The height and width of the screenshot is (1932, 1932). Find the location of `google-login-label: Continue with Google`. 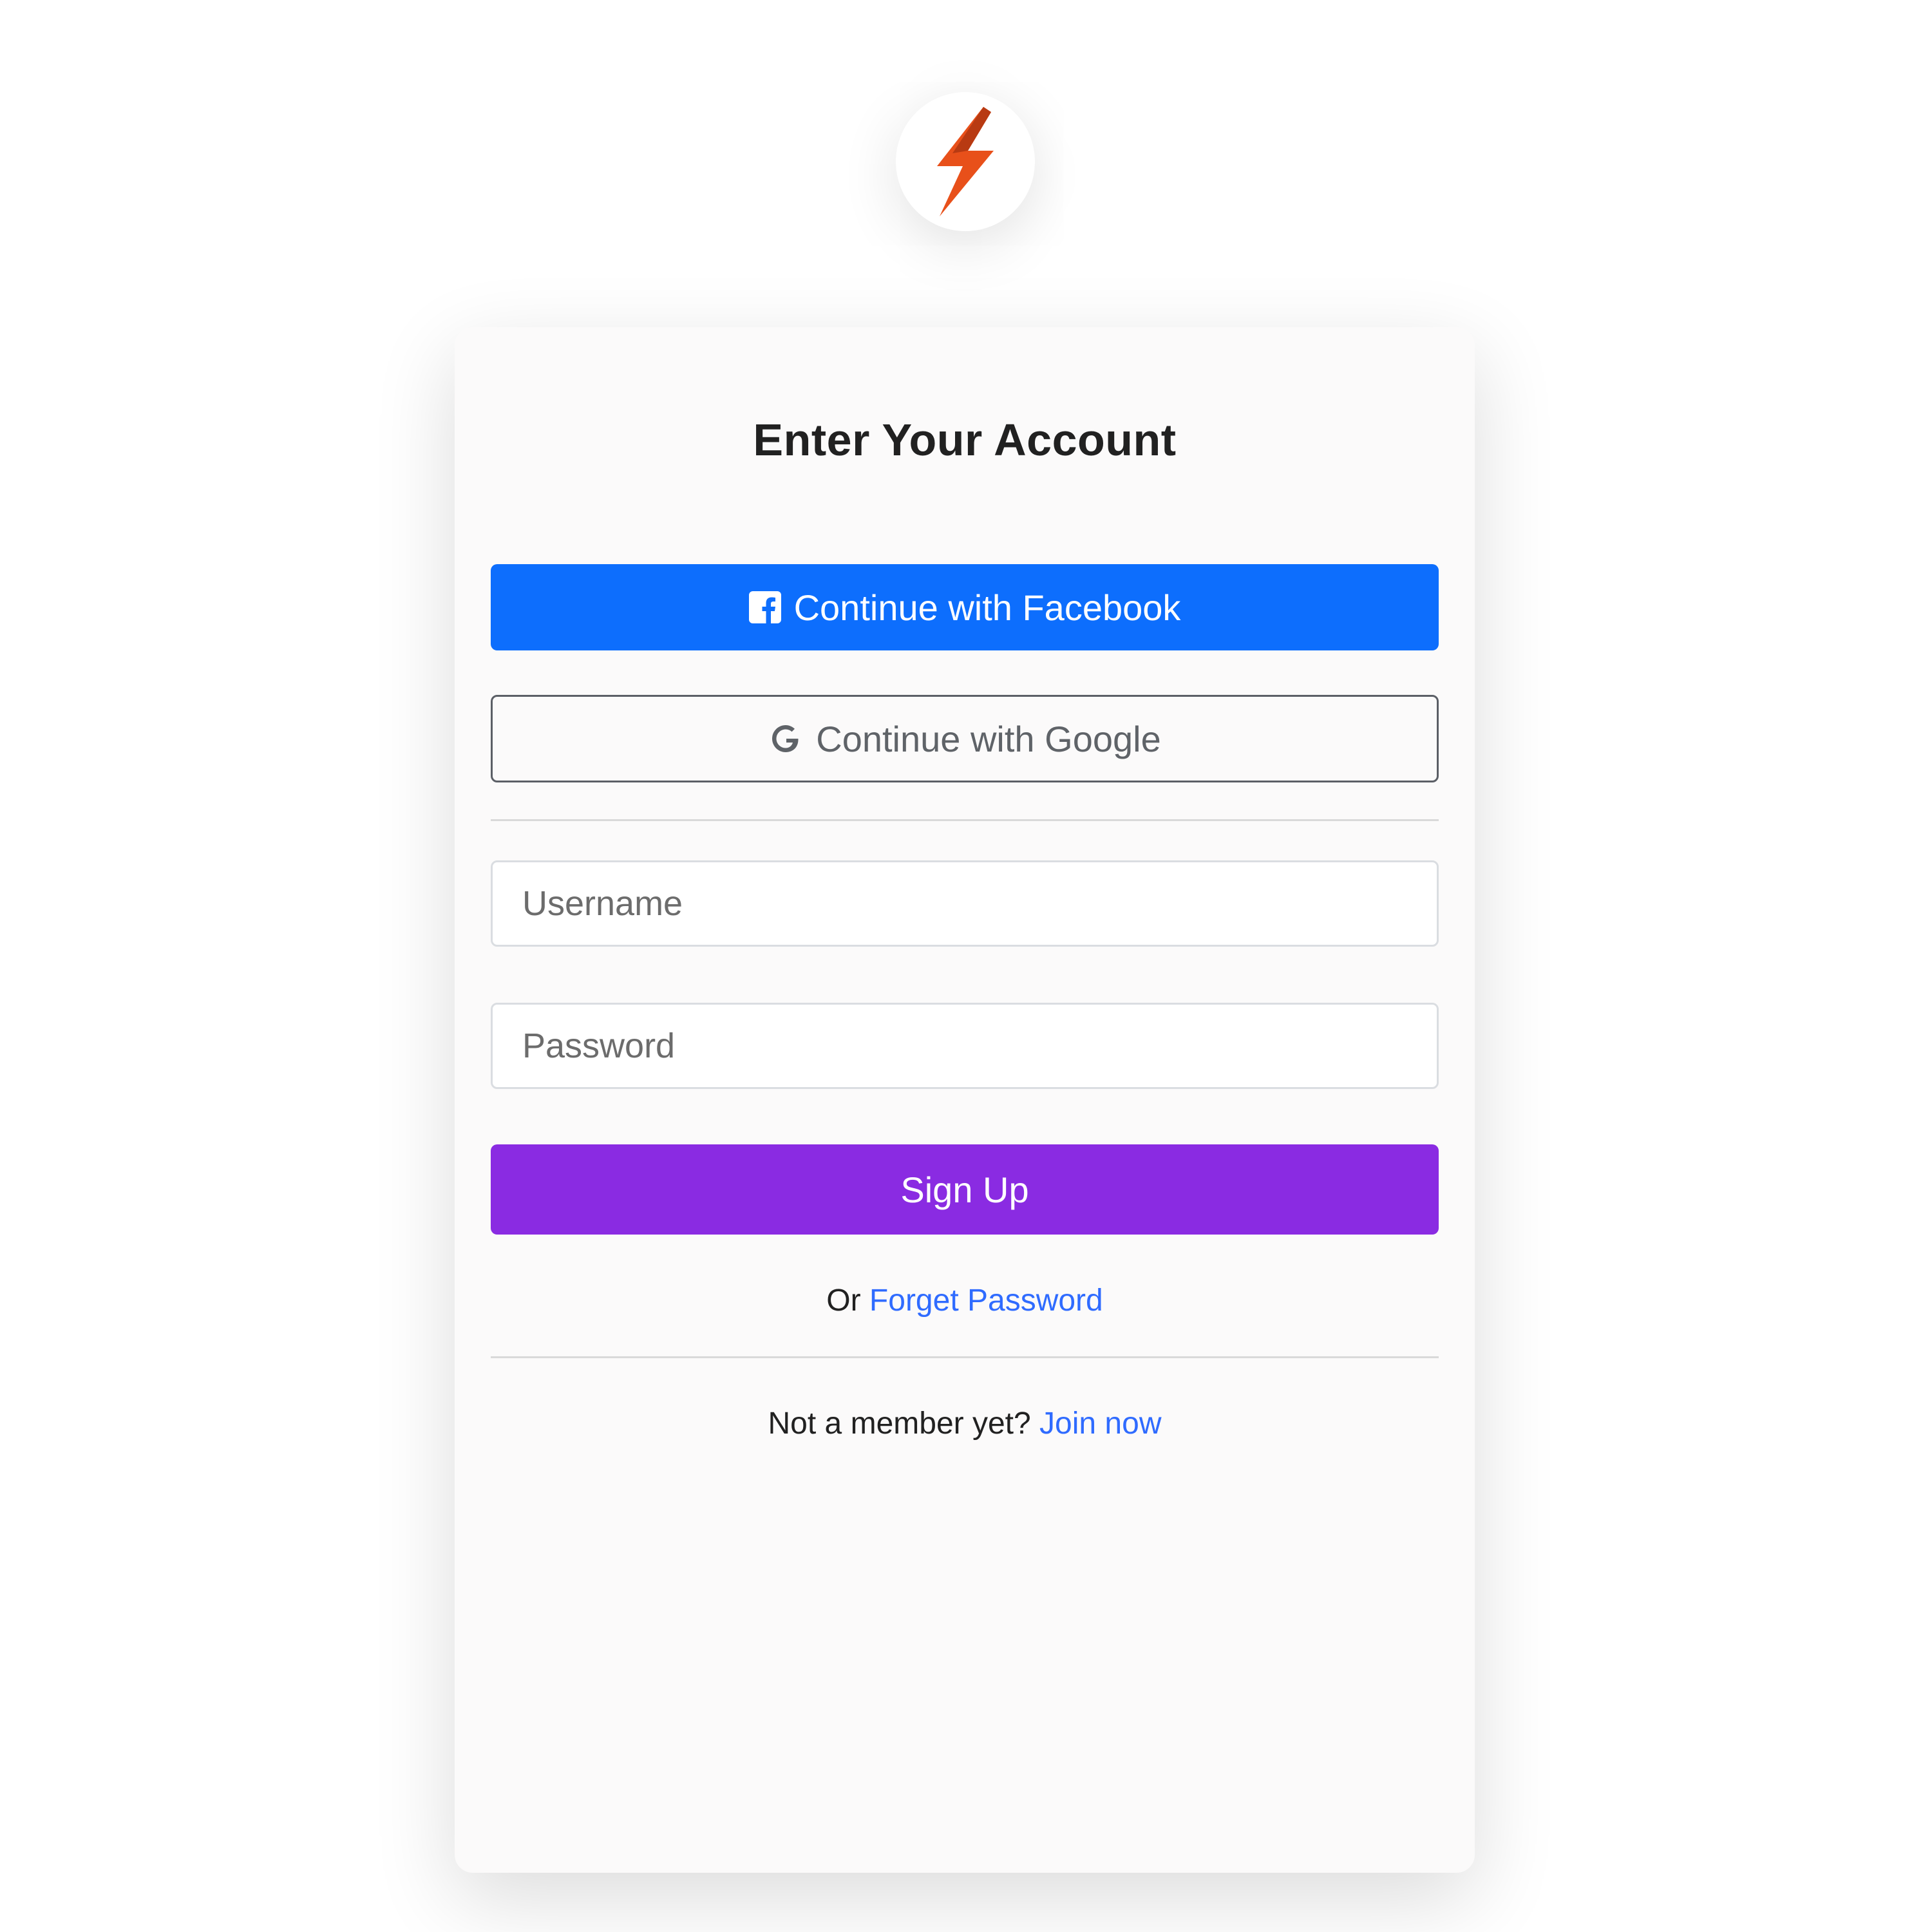

google-login-label: Continue with Google is located at coordinates (988, 739).